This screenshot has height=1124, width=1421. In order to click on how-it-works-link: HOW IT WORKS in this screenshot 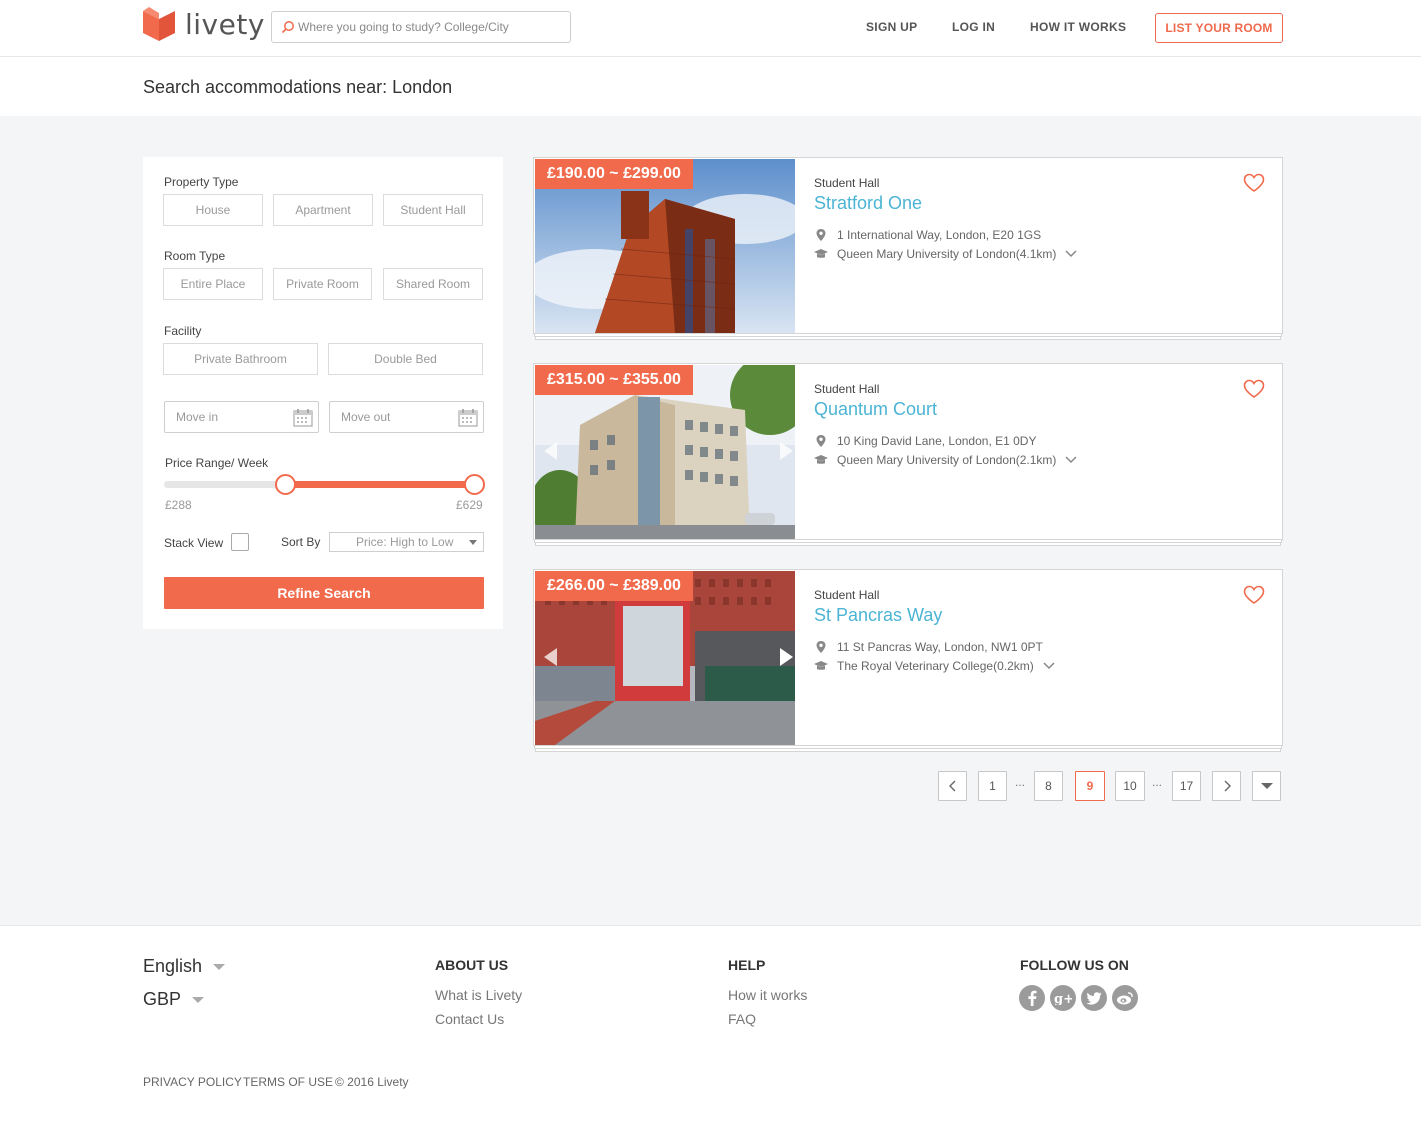, I will do `click(1078, 27)`.